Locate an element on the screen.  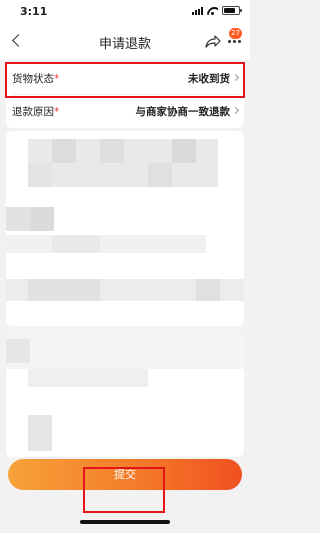
signal-icon is located at coordinates (197, 10).